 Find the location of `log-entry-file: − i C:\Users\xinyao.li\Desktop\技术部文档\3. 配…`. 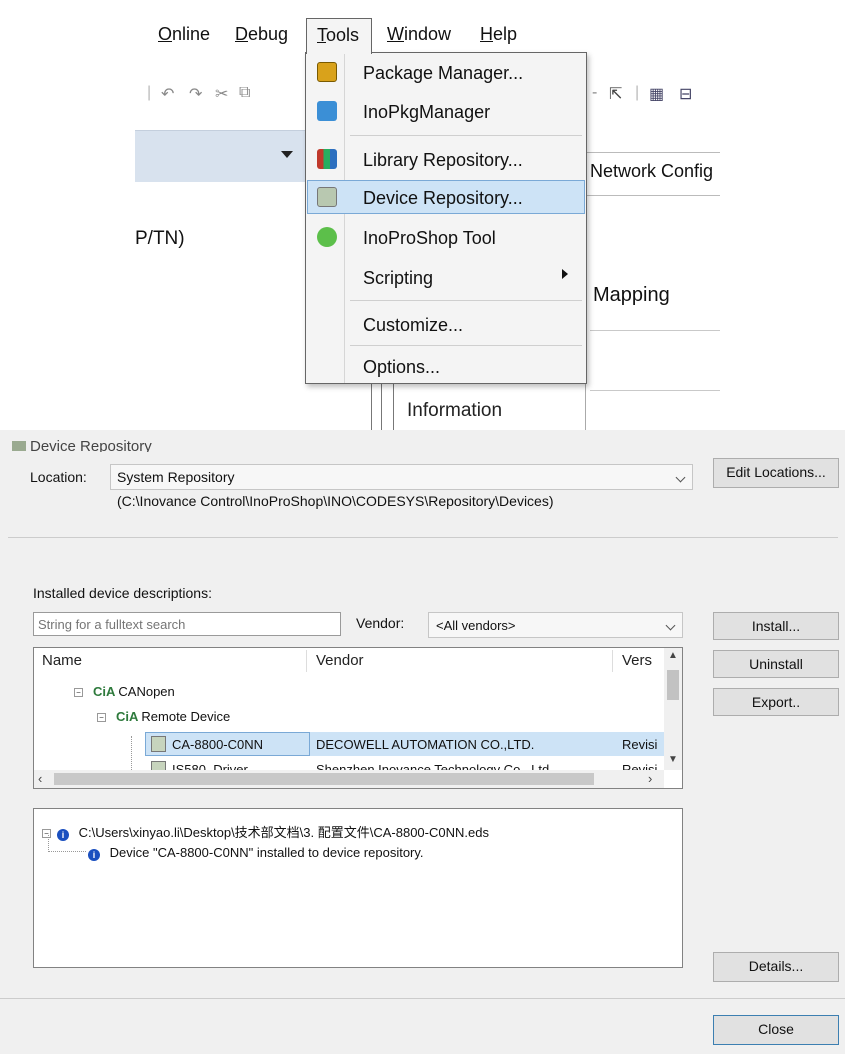

log-entry-file: − i C:\Users\xinyao.li\Desktop\技术部文档\3. 配… is located at coordinates (265, 831).